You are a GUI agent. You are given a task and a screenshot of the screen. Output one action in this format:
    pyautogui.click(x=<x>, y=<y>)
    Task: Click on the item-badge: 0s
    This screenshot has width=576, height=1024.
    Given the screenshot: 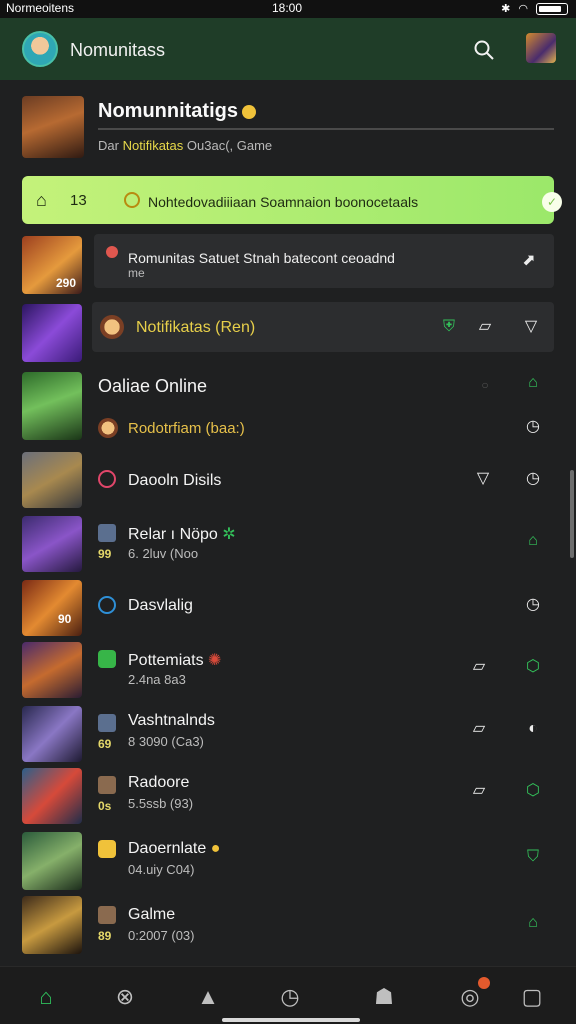 What is the action you would take?
    pyautogui.click(x=105, y=806)
    